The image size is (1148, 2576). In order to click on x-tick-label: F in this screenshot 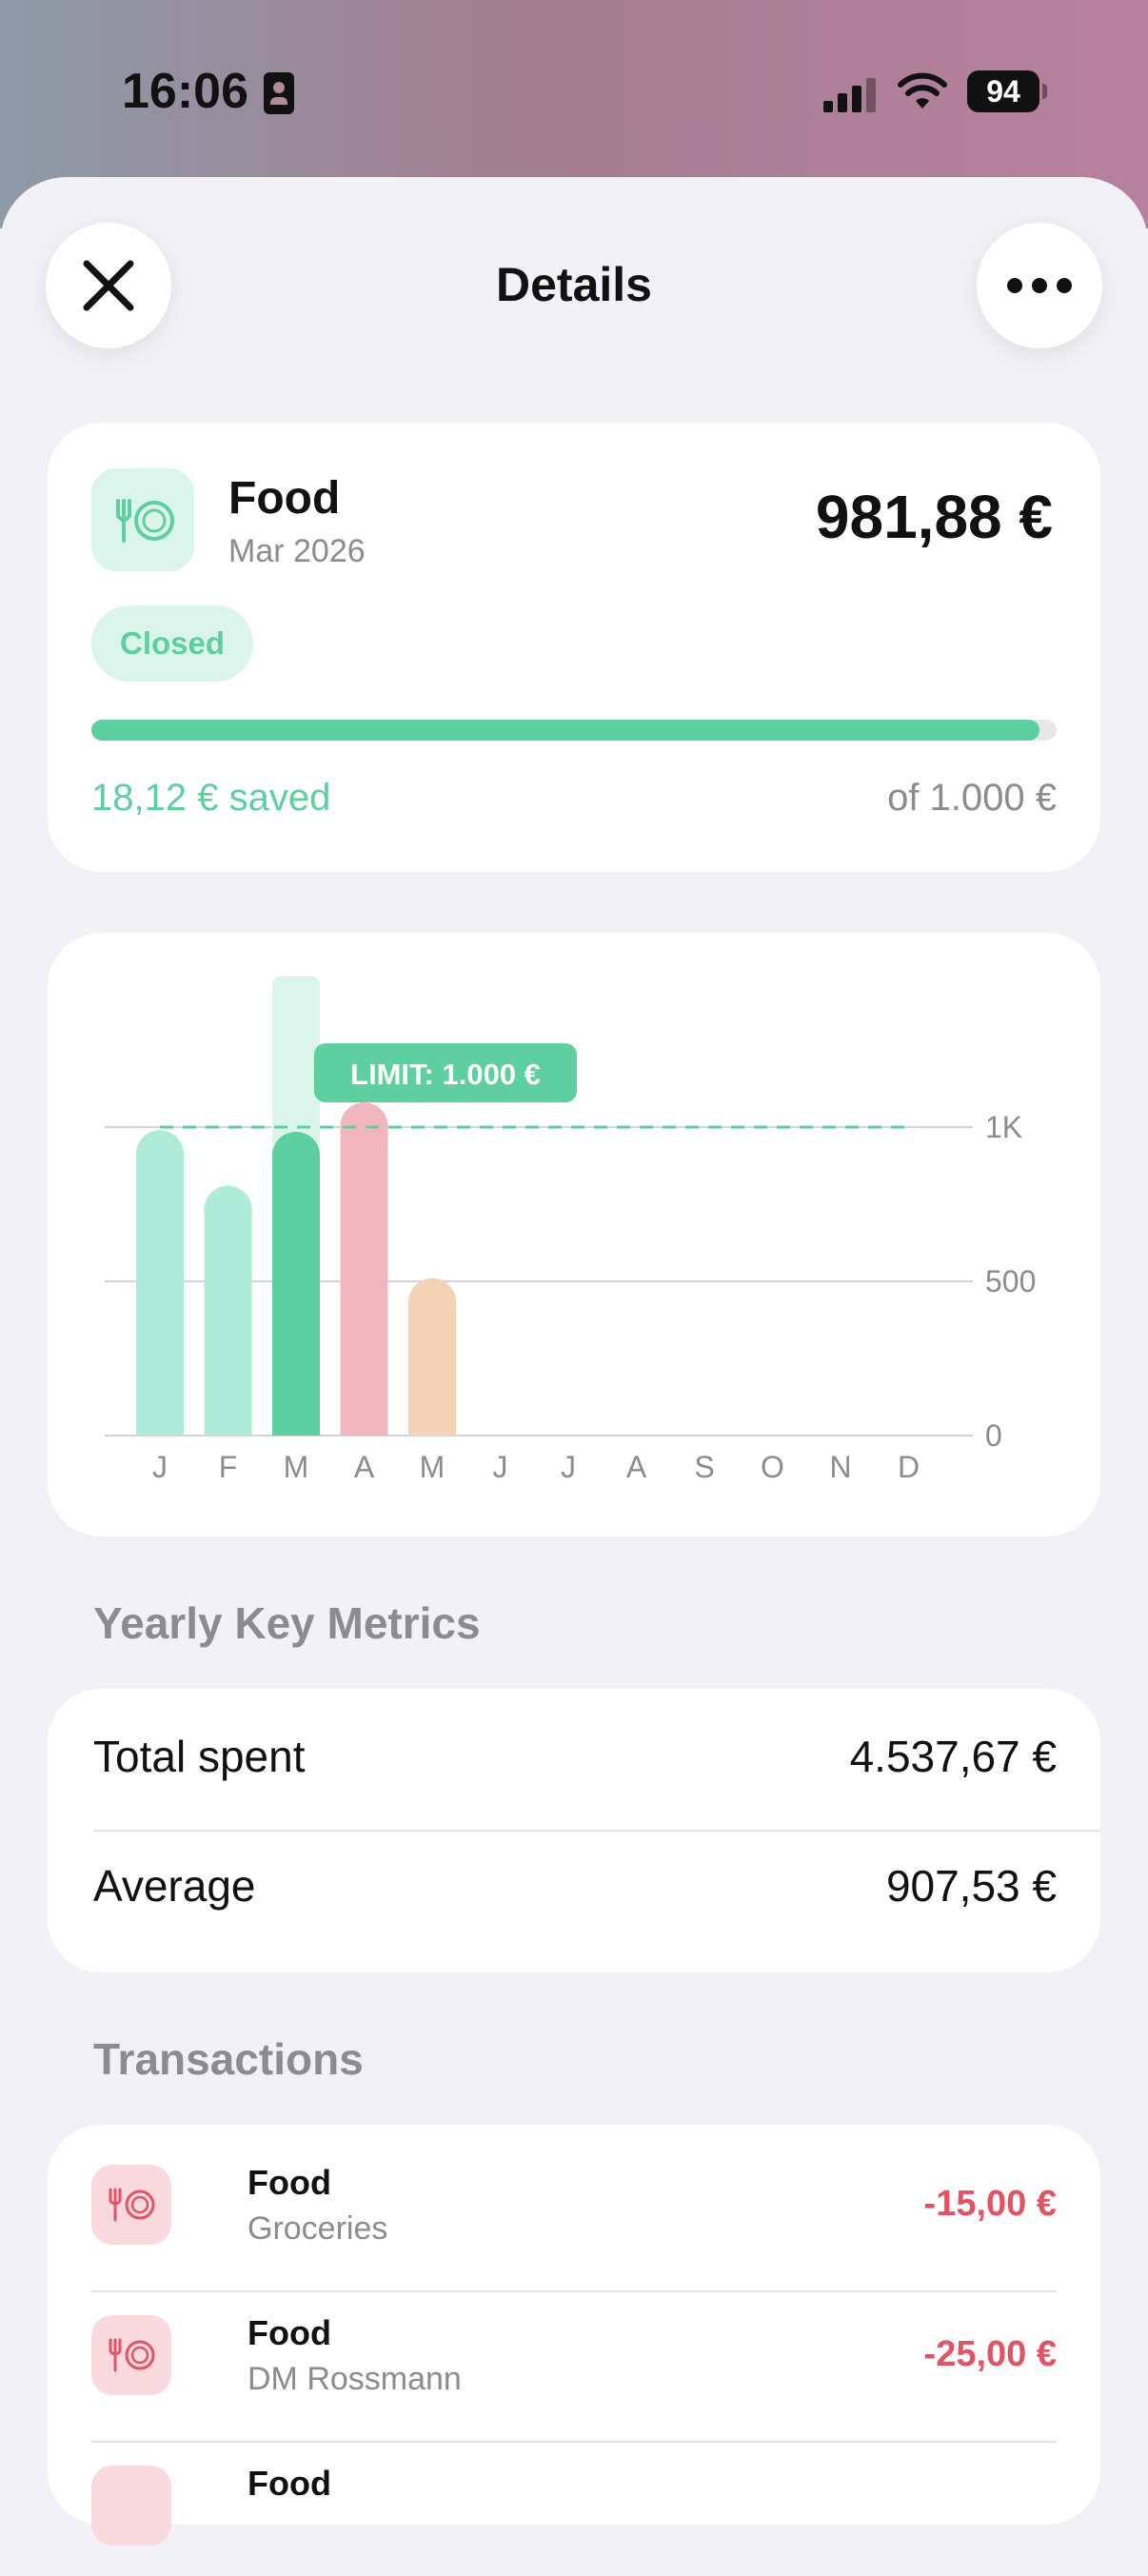, I will do `click(228, 1467)`.